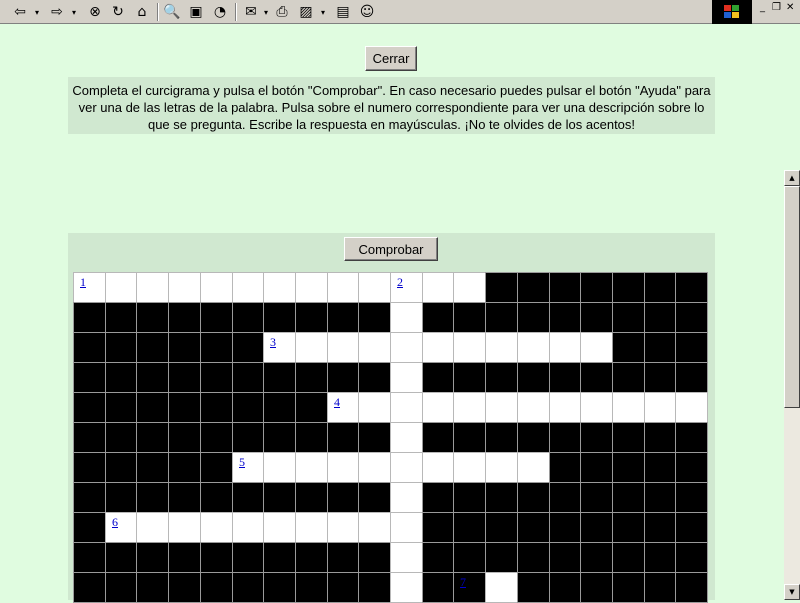 This screenshot has height=603, width=800. I want to click on edit-icon: ▨, so click(306, 12).